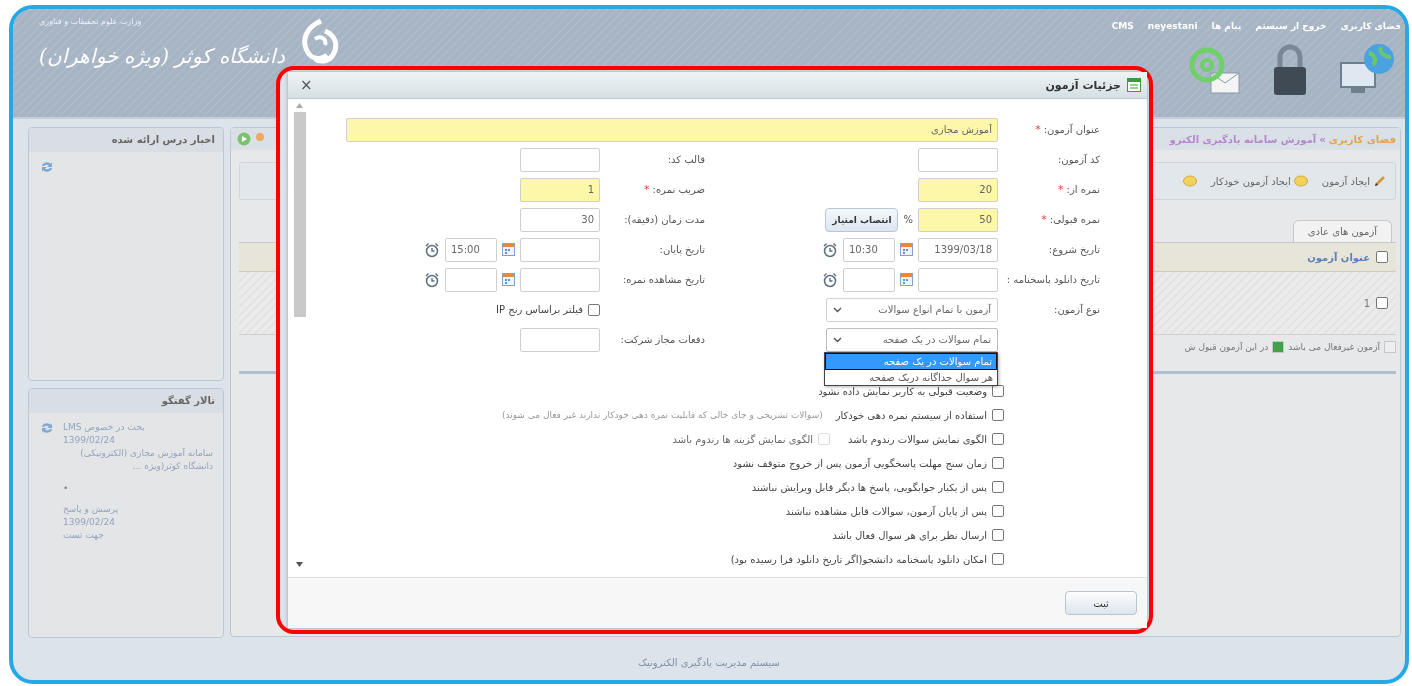 Image resolution: width=1412 pixels, height=686 pixels. I want to click on checkbox-label: الگوی نمایش سوالات رندوم باشد, so click(917, 439).